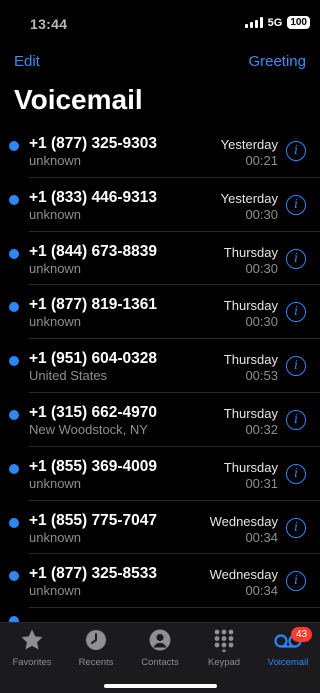  What do you see at coordinates (261, 160) in the screenshot?
I see `voicemail-duration: 00:21` at bounding box center [261, 160].